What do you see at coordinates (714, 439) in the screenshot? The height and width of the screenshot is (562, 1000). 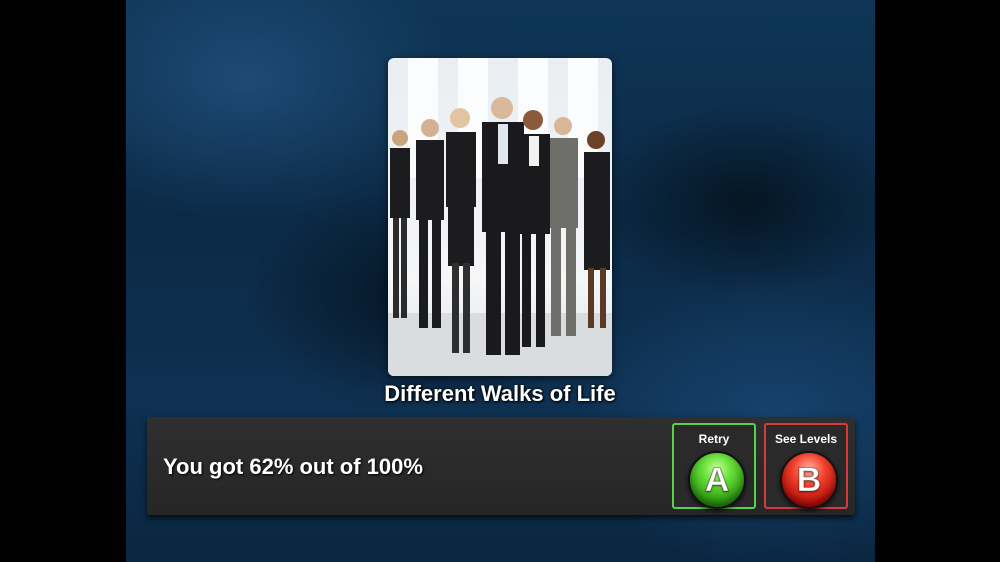 I see `retry-label: Retry` at bounding box center [714, 439].